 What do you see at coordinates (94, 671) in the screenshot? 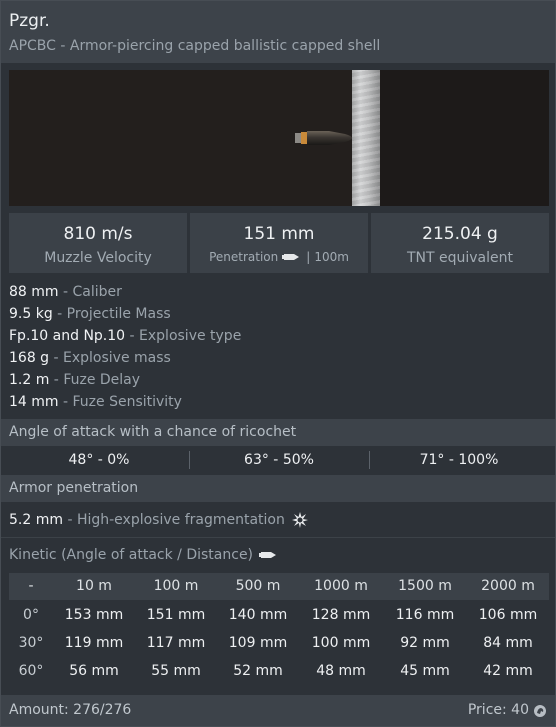
I see `table-cell: 56 mm` at bounding box center [94, 671].